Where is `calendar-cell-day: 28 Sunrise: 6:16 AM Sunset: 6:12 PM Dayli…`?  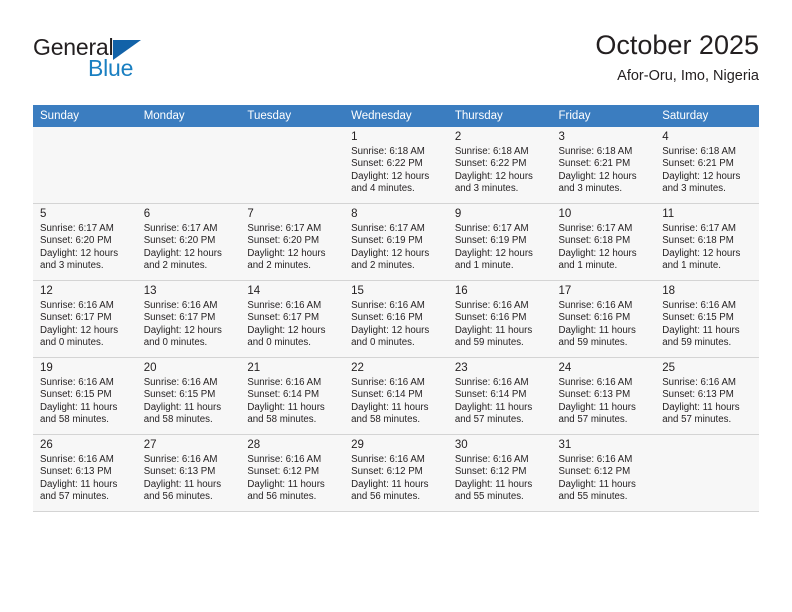 calendar-cell-day: 28 Sunrise: 6:16 AM Sunset: 6:12 PM Dayli… is located at coordinates (292, 473).